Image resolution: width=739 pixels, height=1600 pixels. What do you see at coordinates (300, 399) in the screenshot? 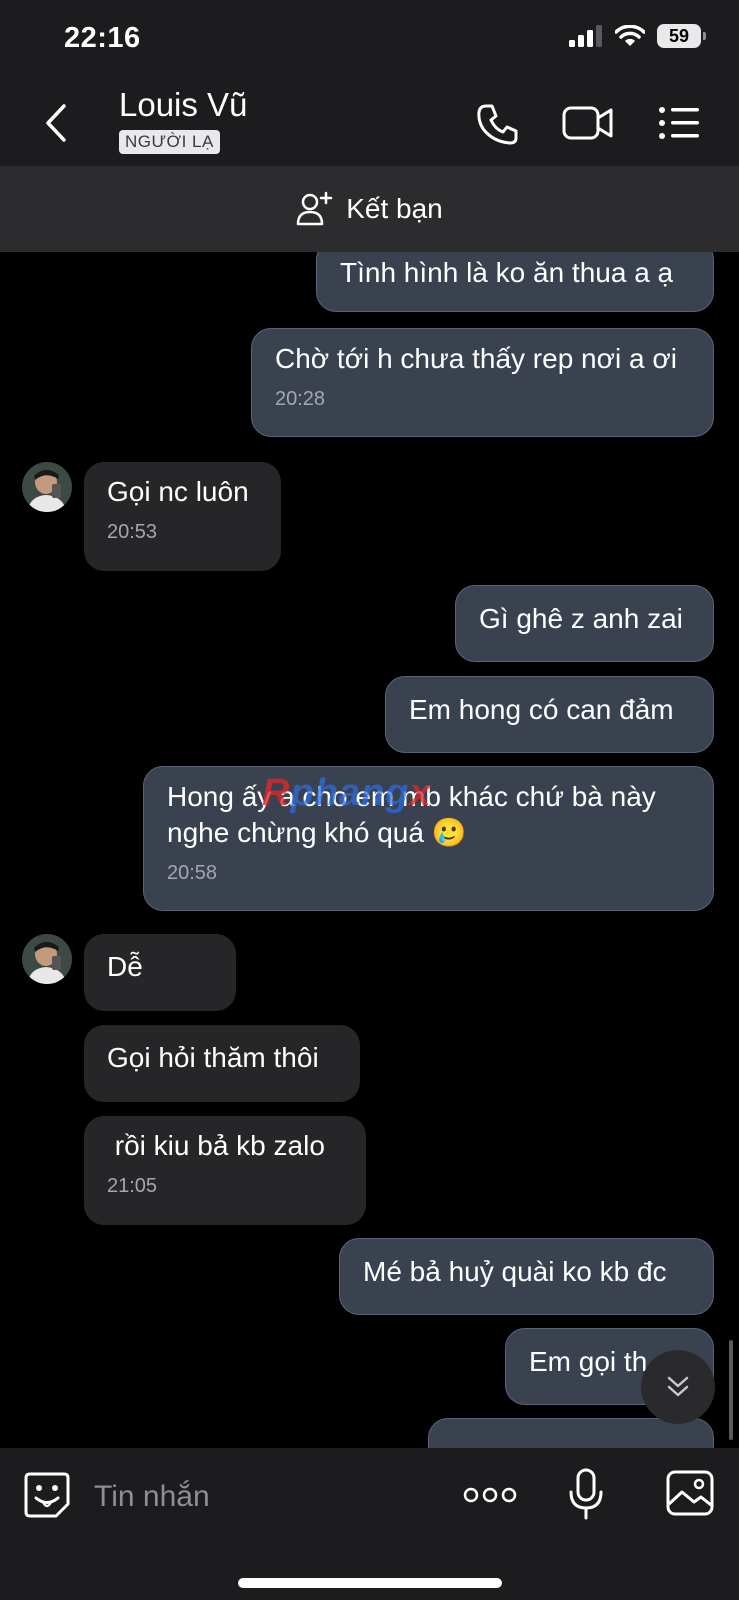
I see `message-time: 20:28` at bounding box center [300, 399].